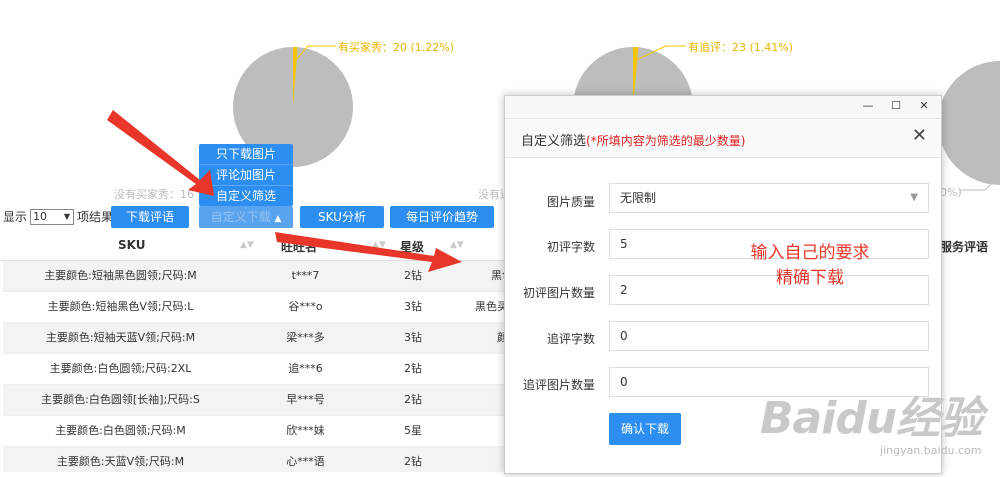 The width and height of the screenshot is (1000, 477). Describe the element at coordinates (964, 246) in the screenshot. I see `header-service-review: 服务评语` at that location.